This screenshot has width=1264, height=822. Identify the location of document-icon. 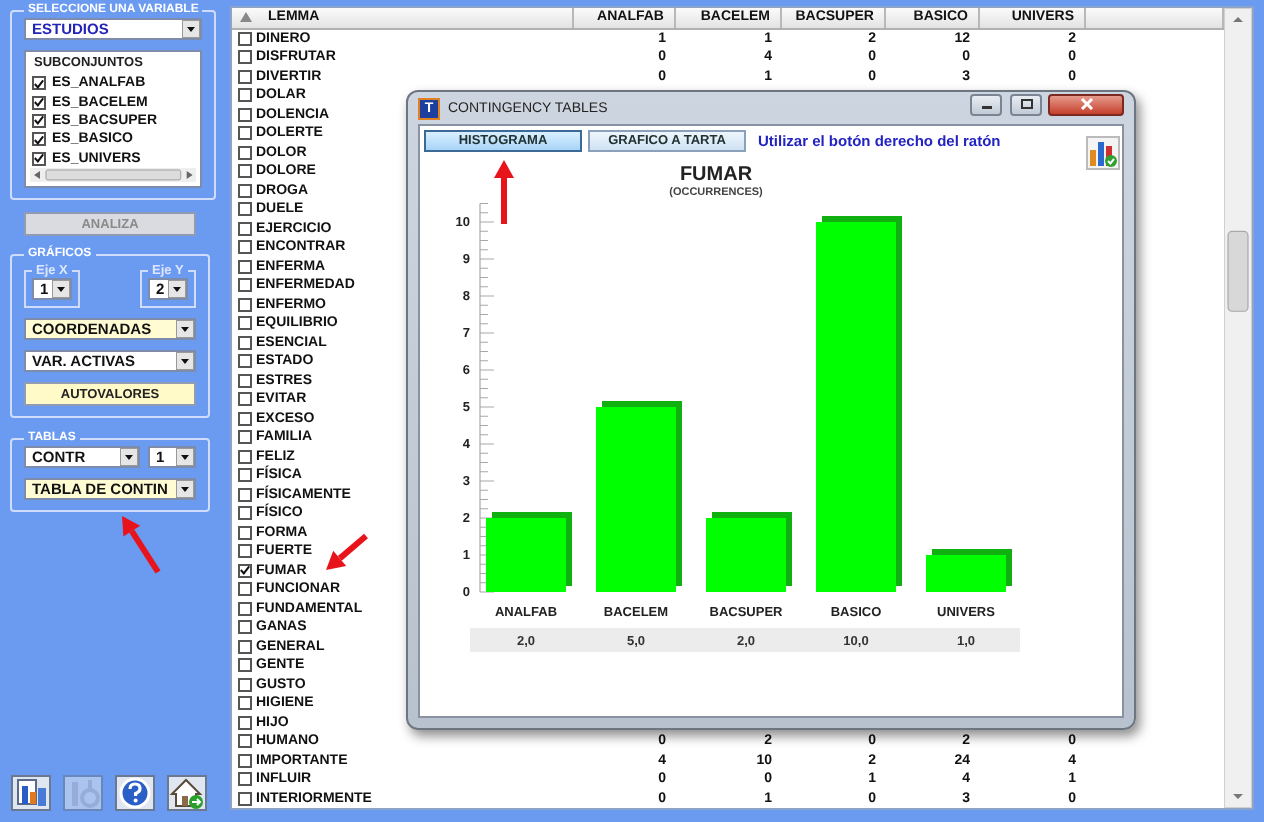
(31, 793).